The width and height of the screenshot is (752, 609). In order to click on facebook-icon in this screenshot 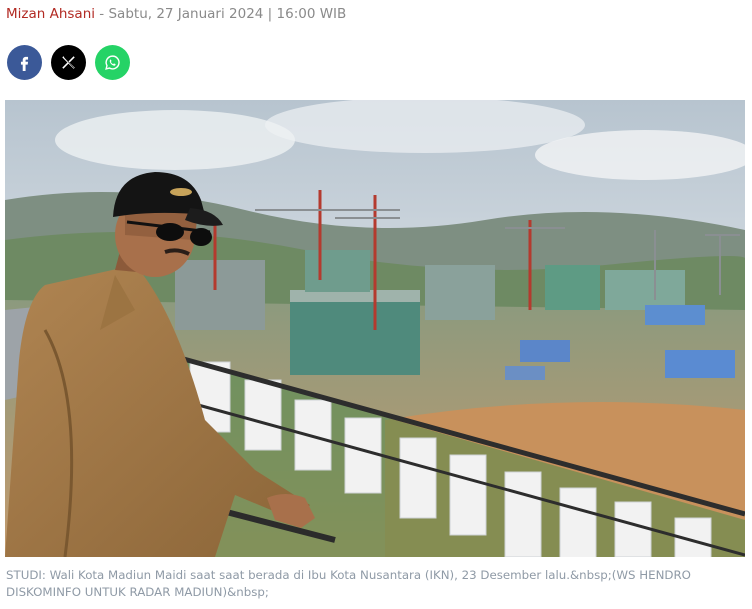, I will do `click(24, 62)`.